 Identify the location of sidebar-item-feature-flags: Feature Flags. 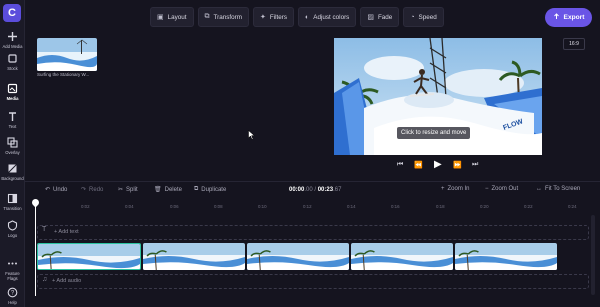
(12, 269).